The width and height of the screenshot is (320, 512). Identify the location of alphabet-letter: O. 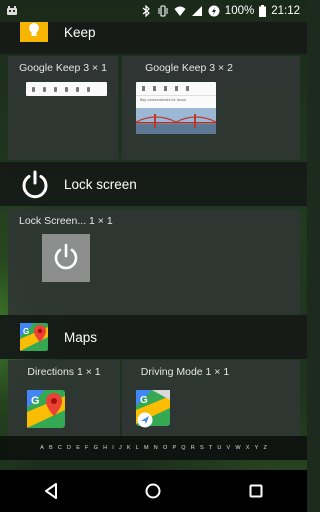
(165, 448).